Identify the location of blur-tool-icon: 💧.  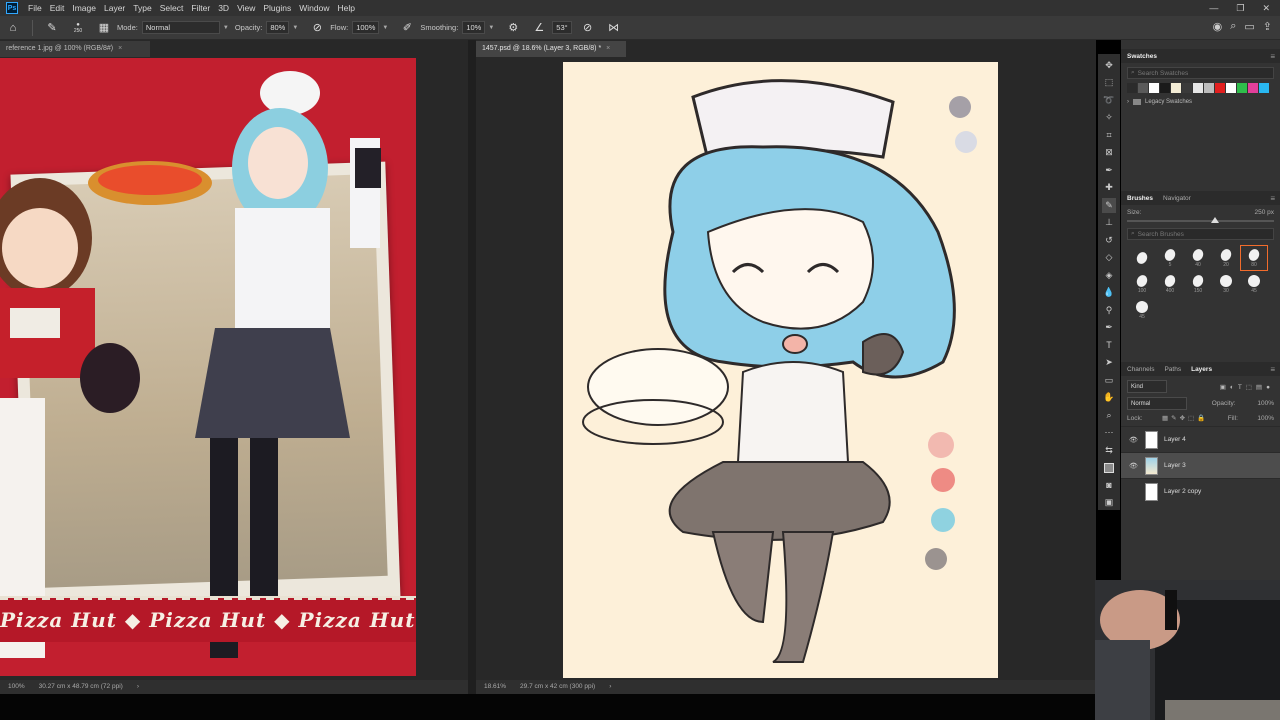
(1109, 293).